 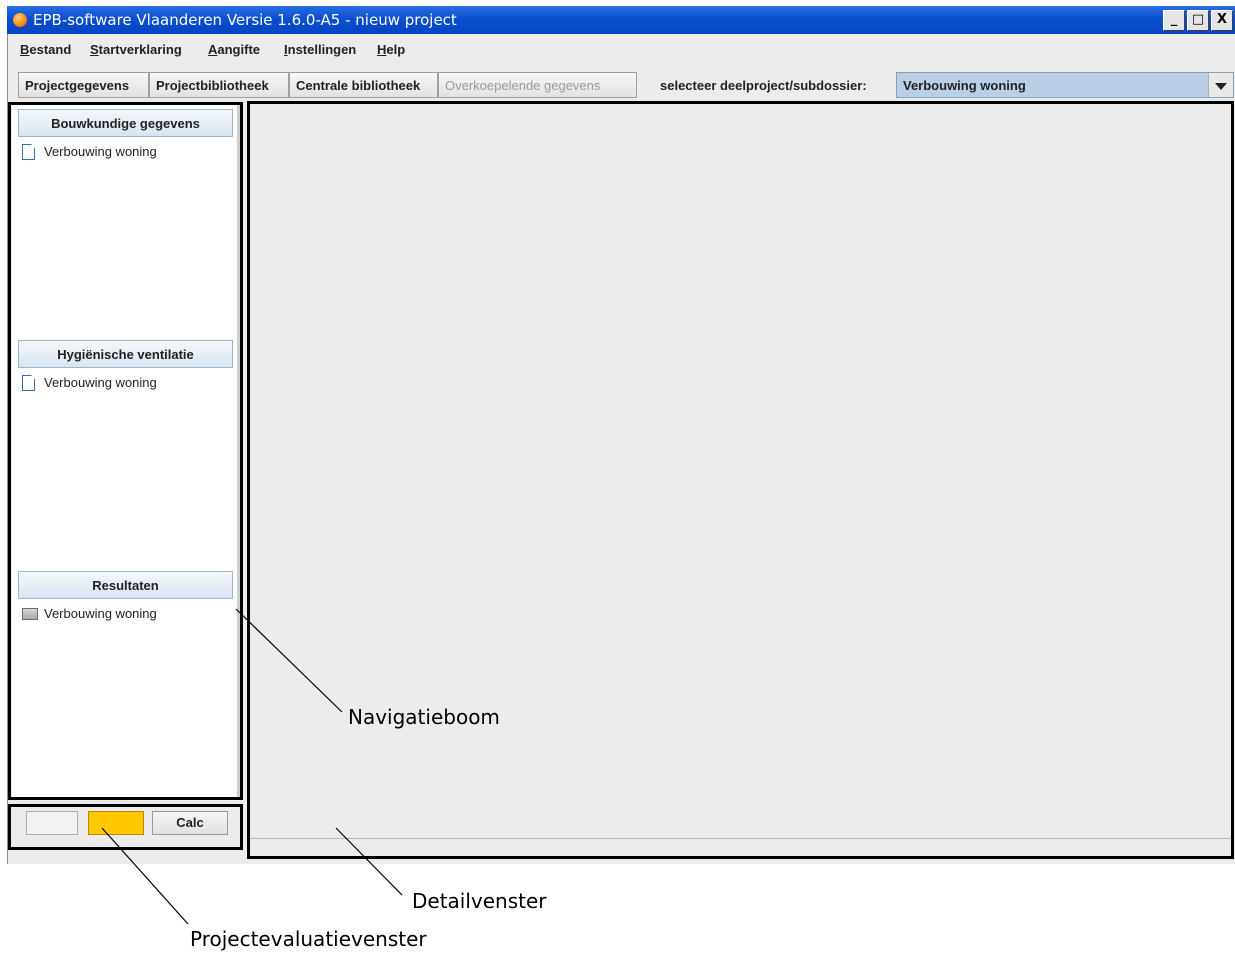 What do you see at coordinates (479, 901) in the screenshot?
I see `annotation-detailvenster: Detailvenster` at bounding box center [479, 901].